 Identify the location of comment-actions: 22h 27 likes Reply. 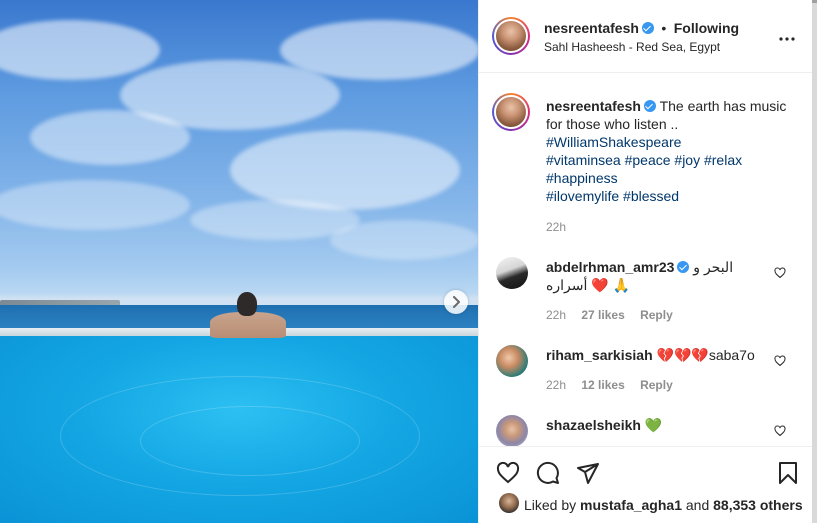
(615, 315).